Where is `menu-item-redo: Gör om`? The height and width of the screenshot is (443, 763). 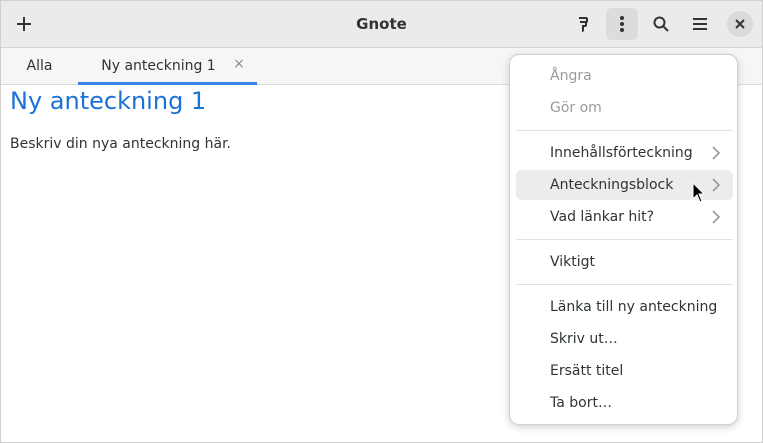 menu-item-redo: Gör om is located at coordinates (624, 108).